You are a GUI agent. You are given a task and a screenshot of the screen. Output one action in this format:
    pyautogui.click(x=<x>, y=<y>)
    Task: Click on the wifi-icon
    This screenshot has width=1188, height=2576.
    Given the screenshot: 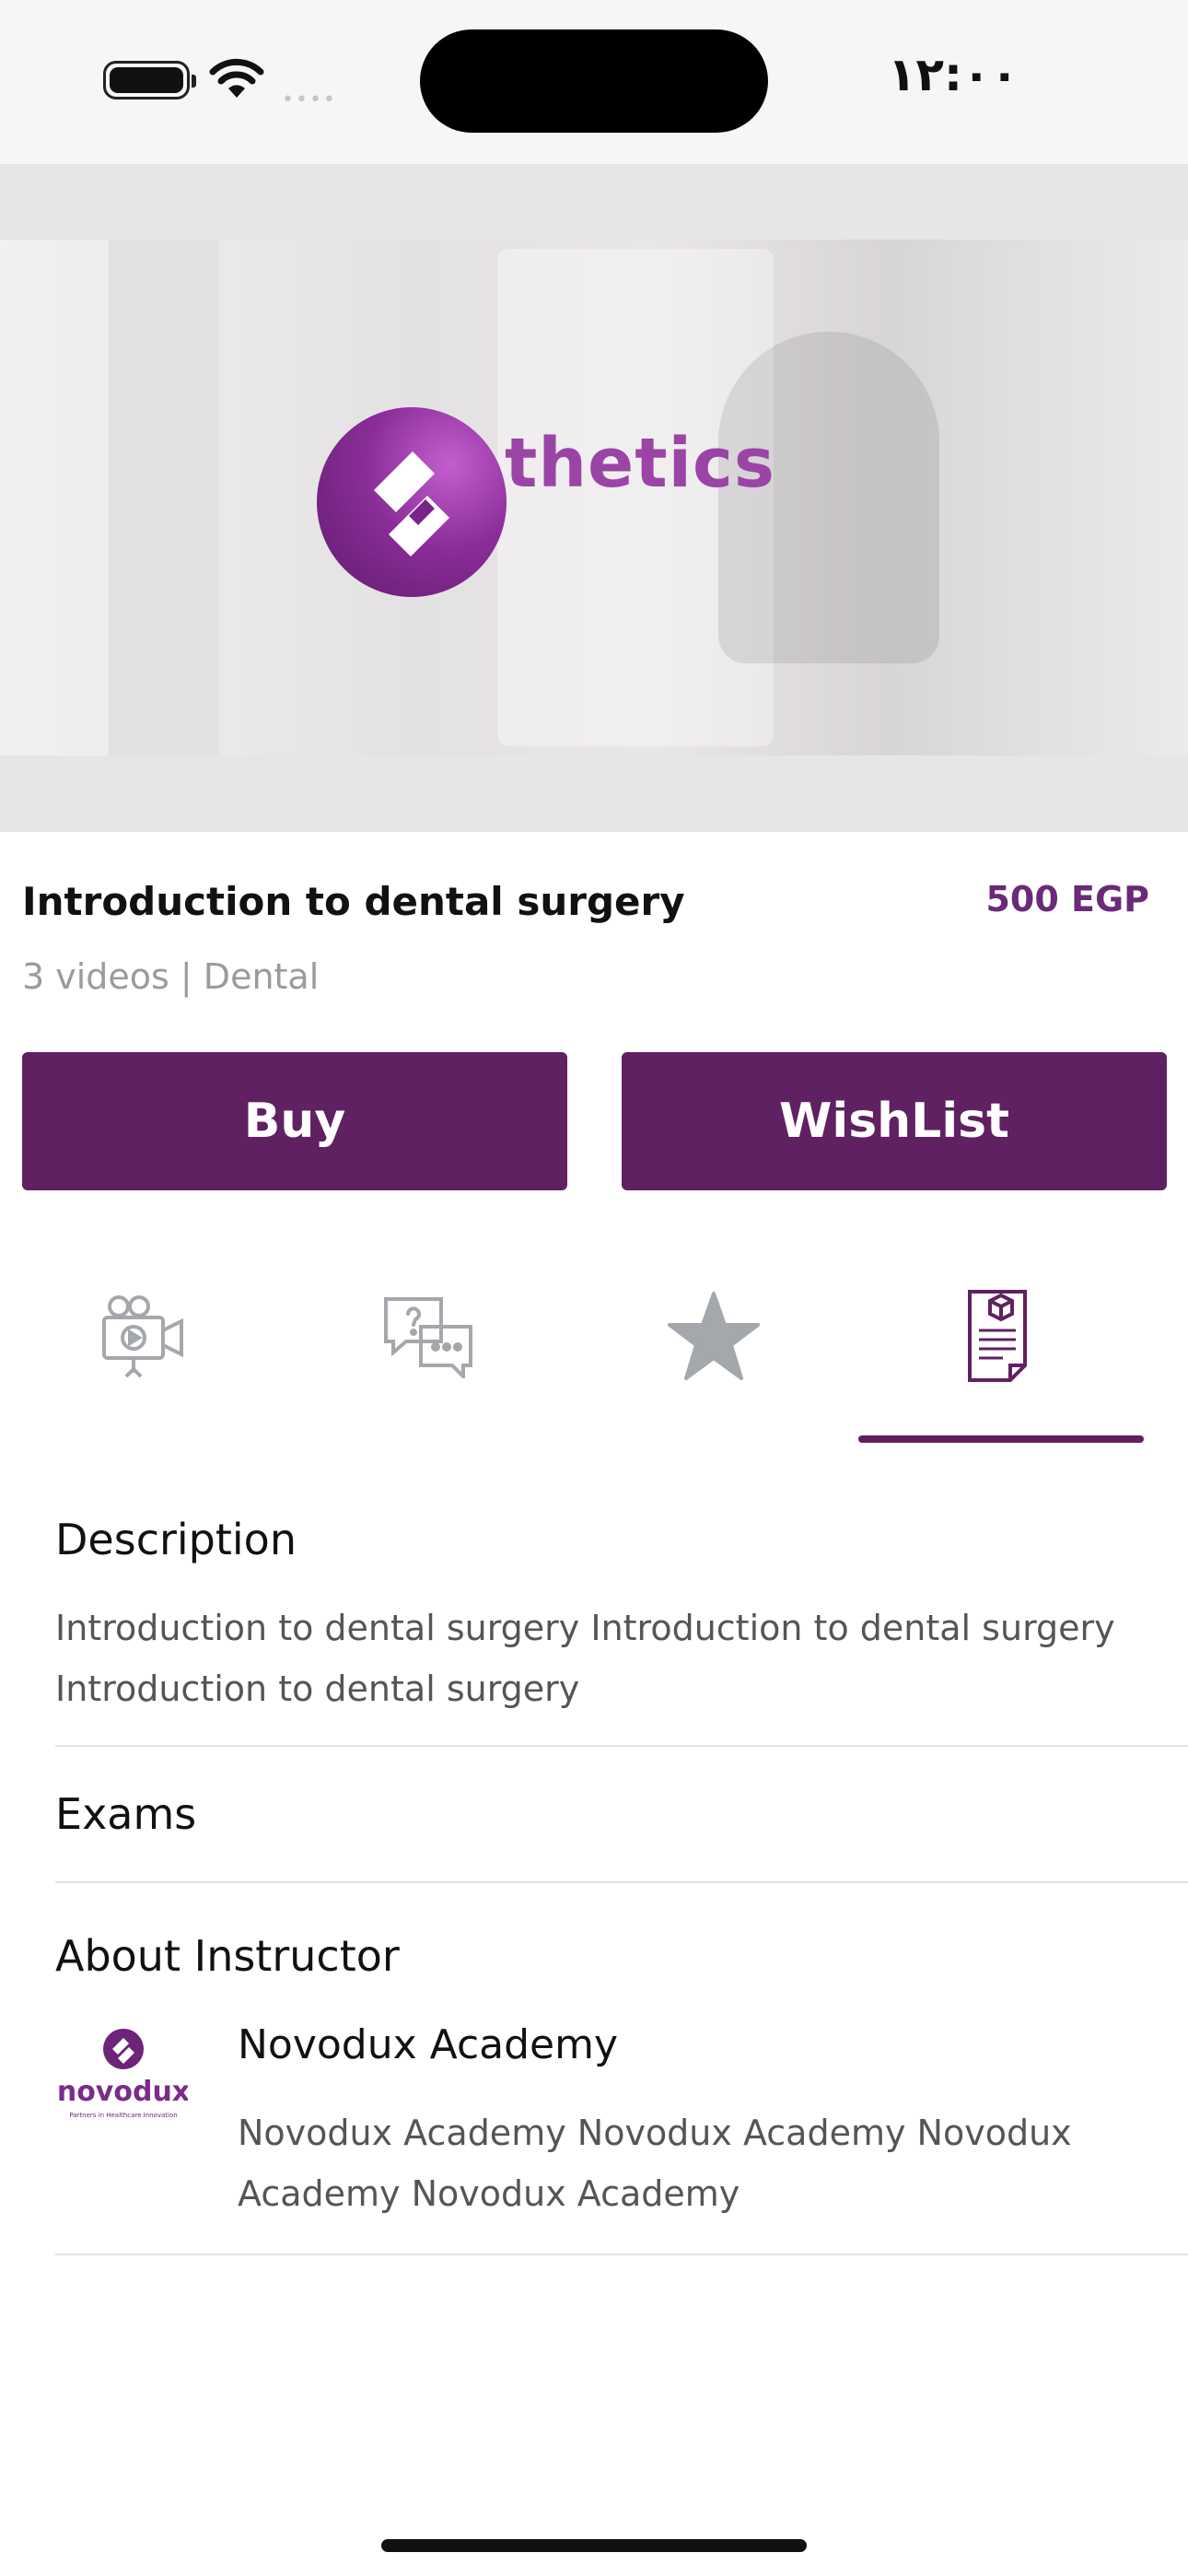 What is the action you would take?
    pyautogui.click(x=236, y=78)
    